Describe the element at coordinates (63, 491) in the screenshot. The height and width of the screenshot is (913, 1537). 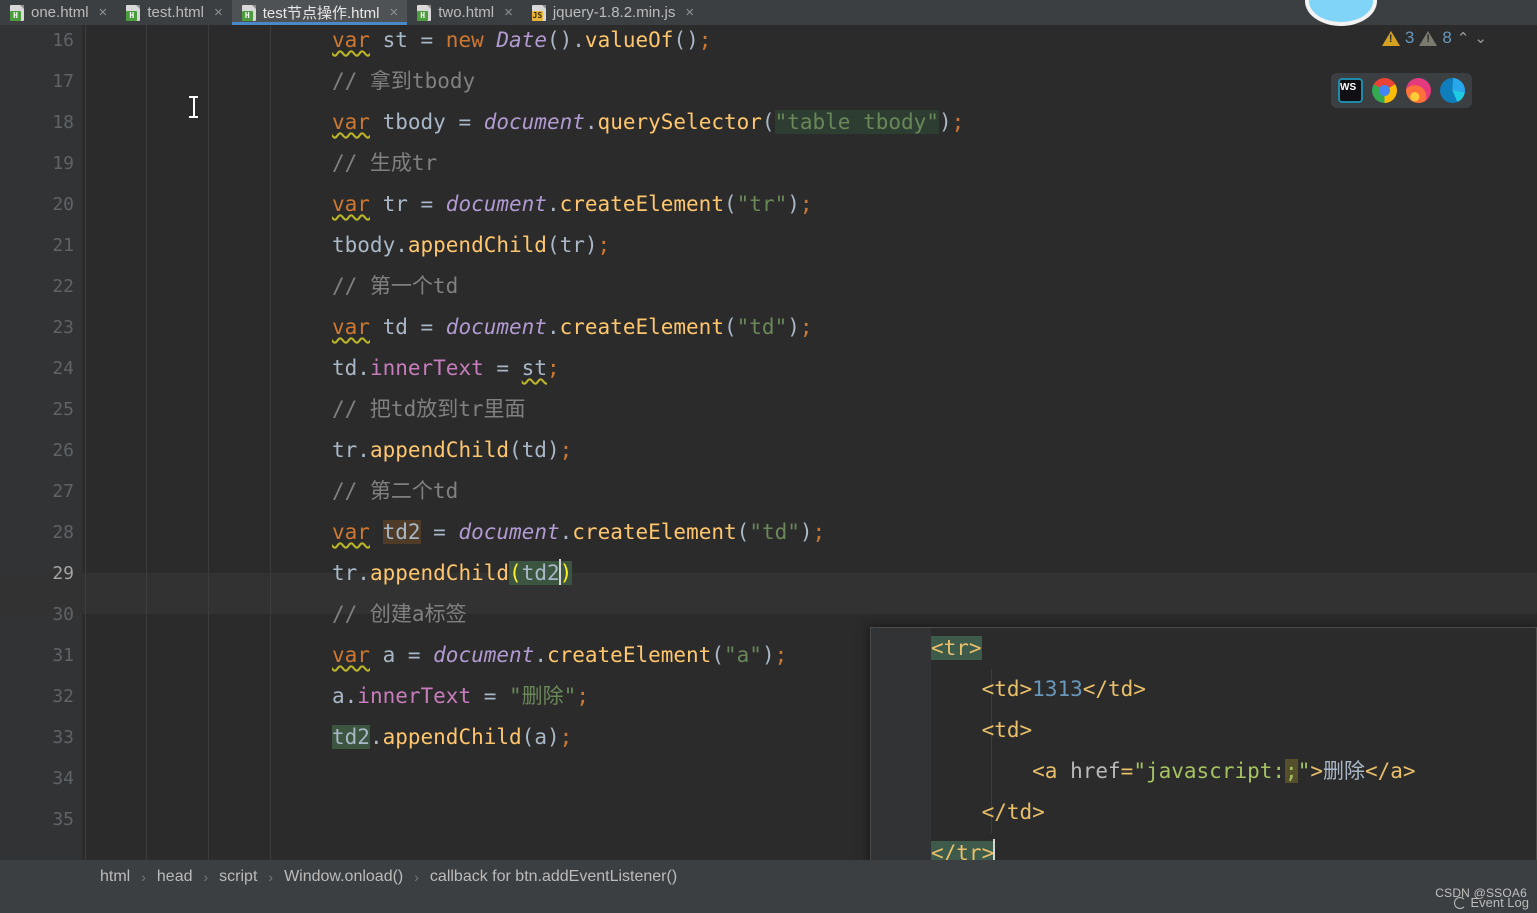
I see `line-number: 27` at that location.